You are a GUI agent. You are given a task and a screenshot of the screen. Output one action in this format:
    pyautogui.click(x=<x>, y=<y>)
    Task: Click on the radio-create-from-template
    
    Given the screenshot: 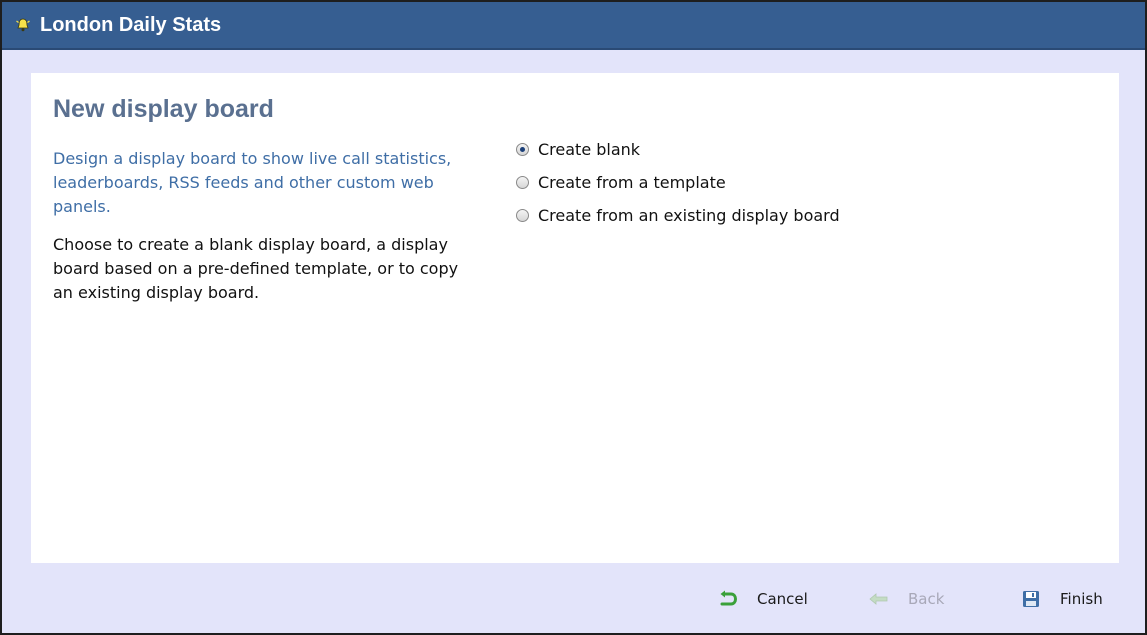 What is the action you would take?
    pyautogui.click(x=522, y=182)
    